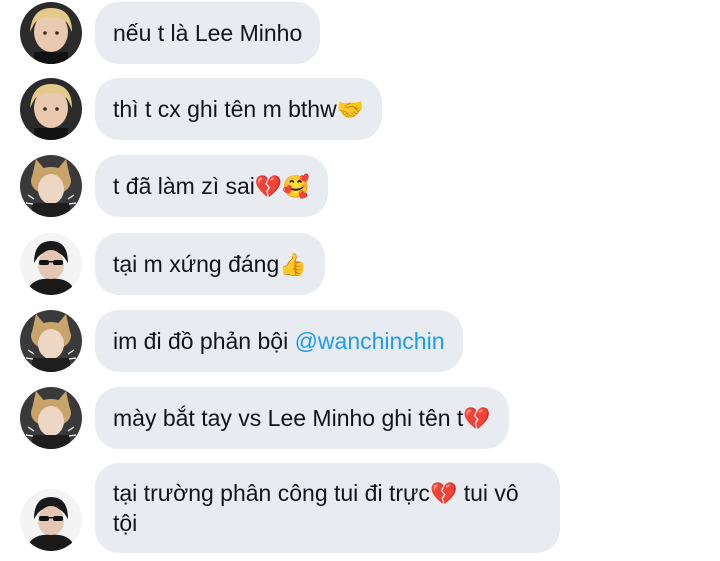  Describe the element at coordinates (288, 418) in the screenshot. I see `message-text: mày bắt tay vs Lee Minho ghi tên t` at that location.